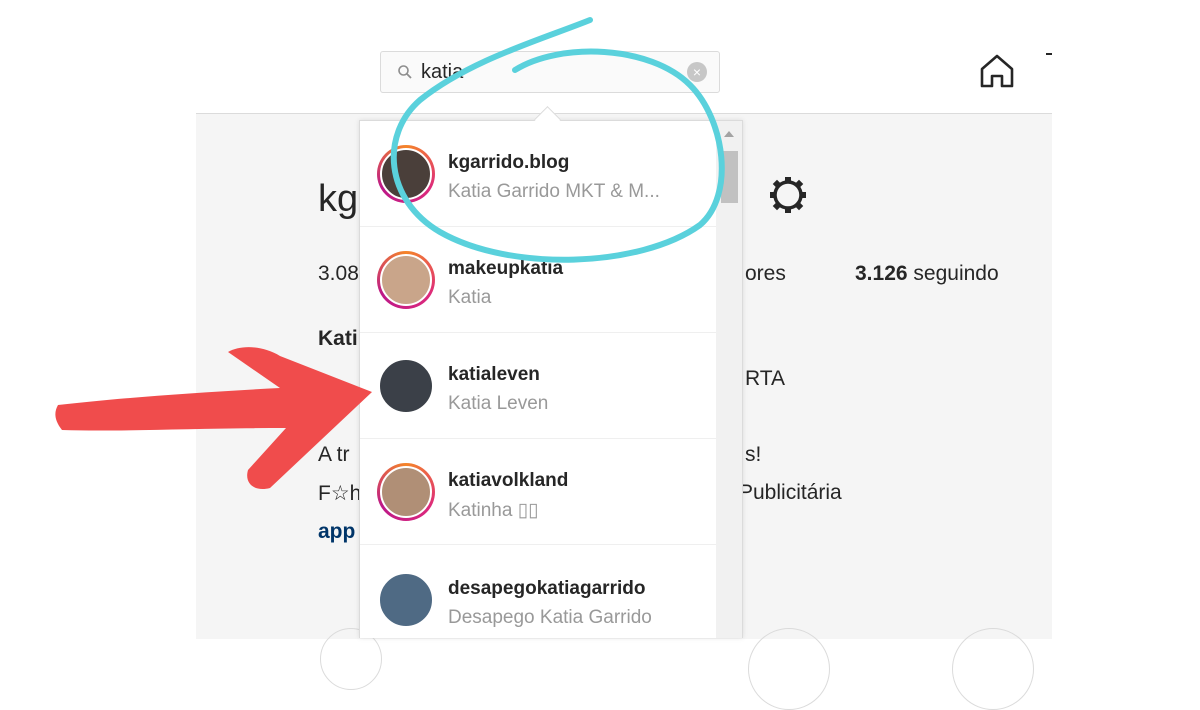 The height and width of the screenshot is (710, 1200). I want to click on scroll-up-icon, so click(729, 134).